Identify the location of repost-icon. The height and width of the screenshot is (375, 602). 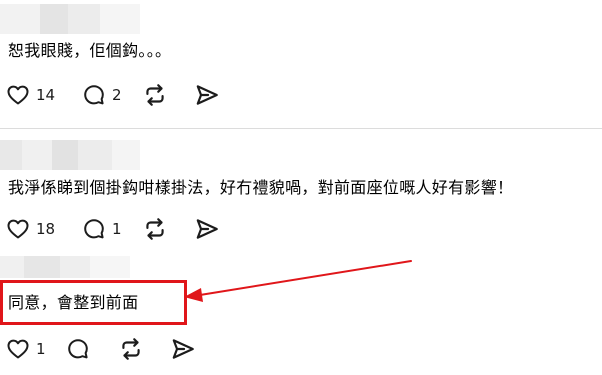
(131, 349).